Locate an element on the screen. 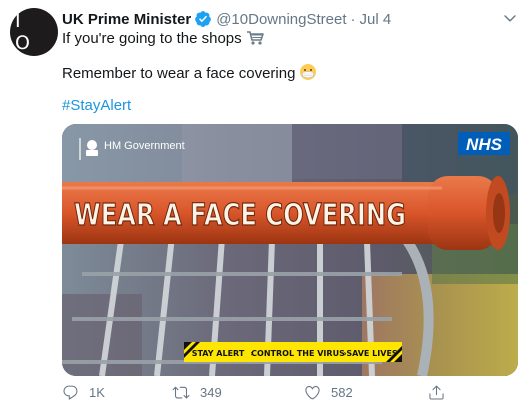 Image resolution: width=526 pixels, height=403 pixels. hashtag-link: #StayAlert is located at coordinates (96, 106).